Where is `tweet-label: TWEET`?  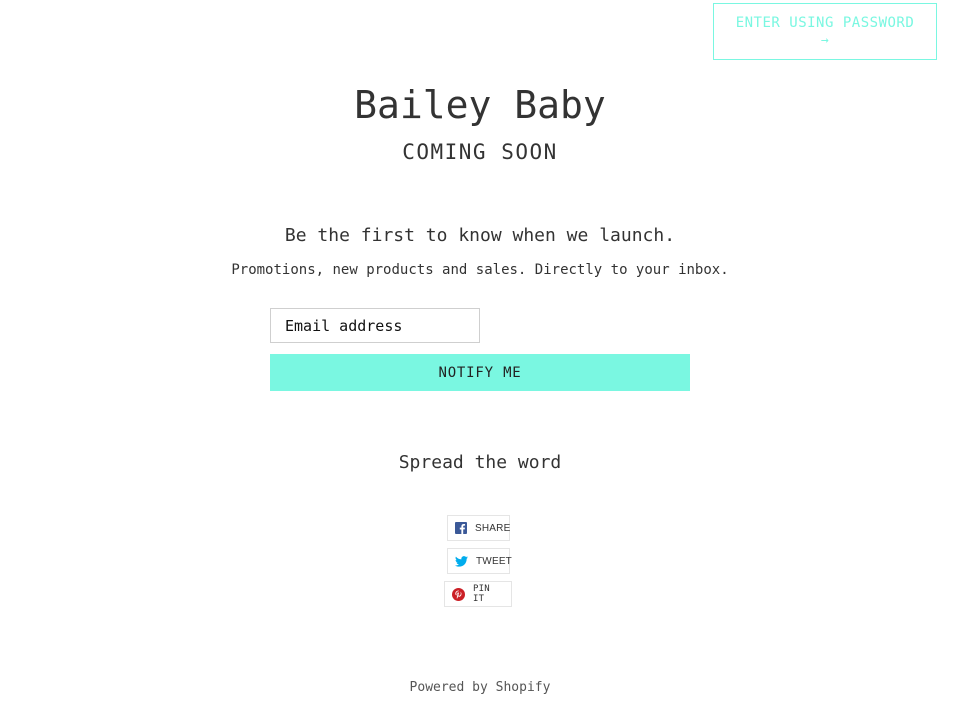
tweet-label: TWEET is located at coordinates (494, 561).